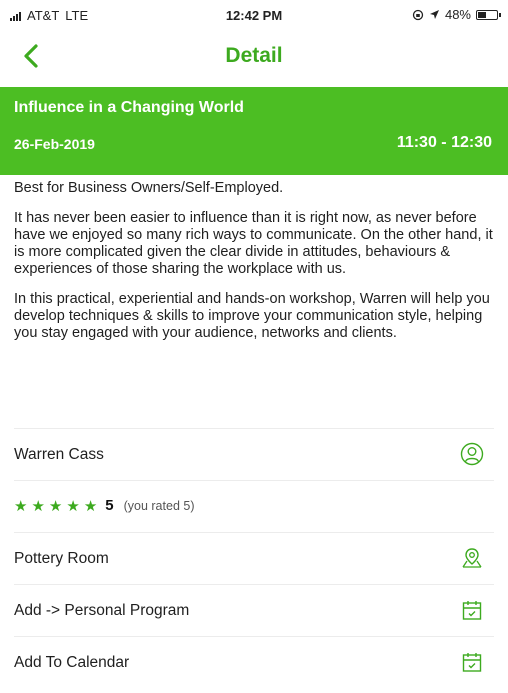 The height and width of the screenshot is (693, 508). Describe the element at coordinates (482, 14) in the screenshot. I see `battery-fill` at that location.